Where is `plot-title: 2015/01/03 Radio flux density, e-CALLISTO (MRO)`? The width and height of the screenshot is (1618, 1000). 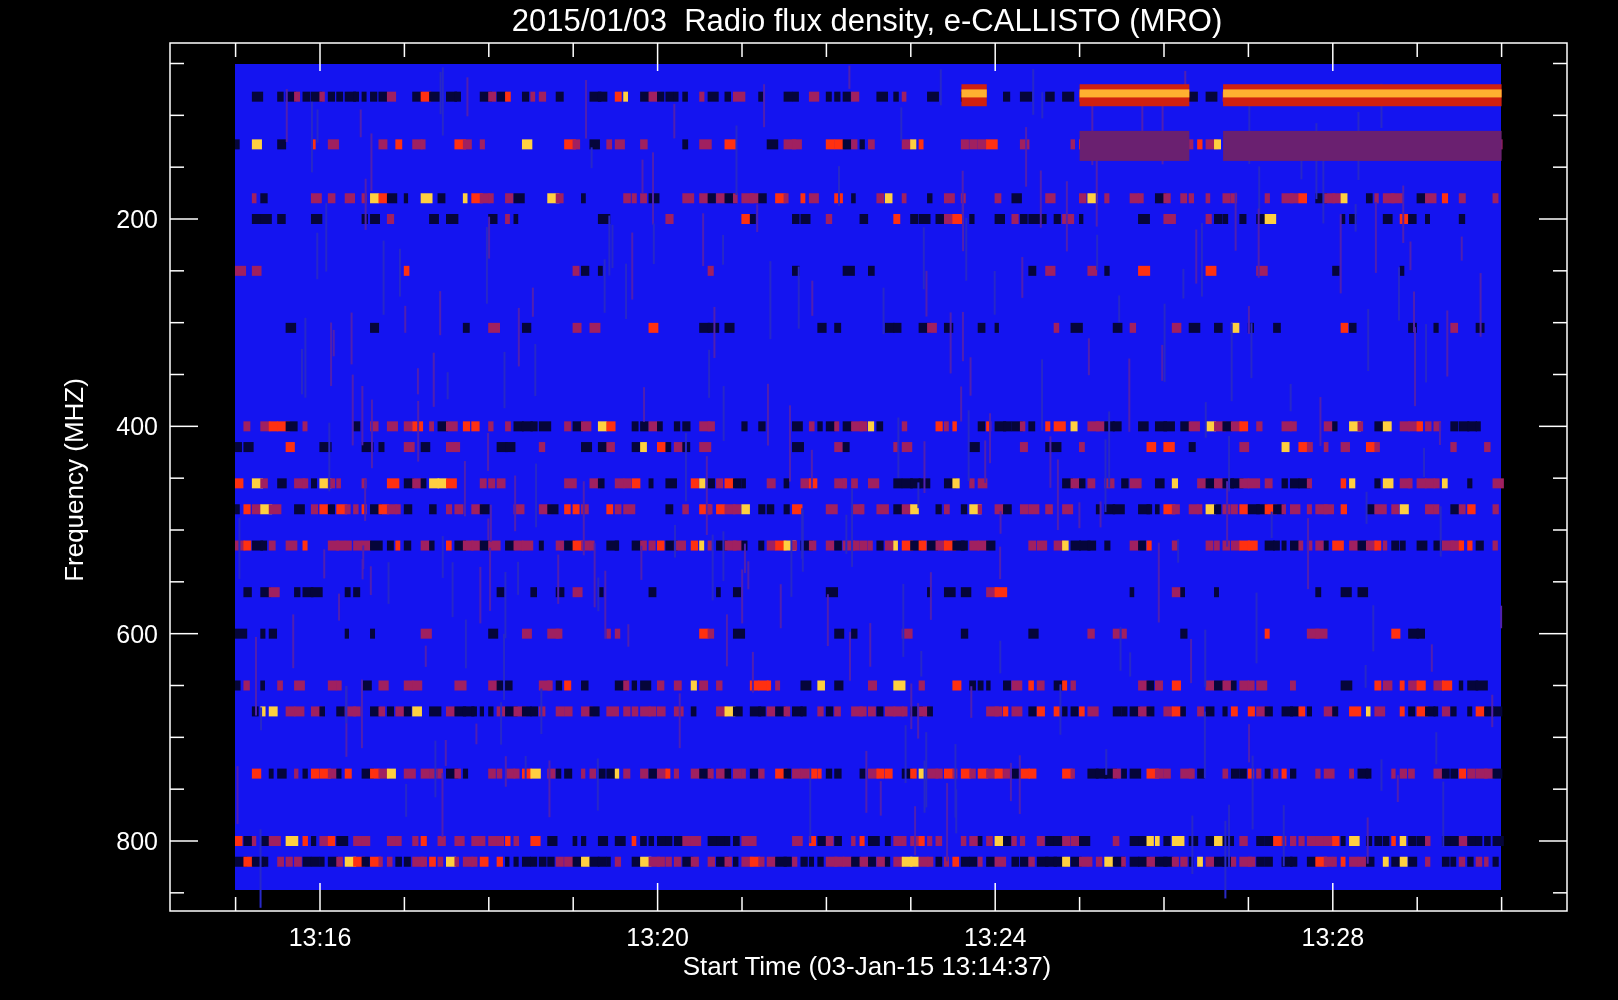
plot-title: 2015/01/03 Radio flux density, e-CALLISTO (MRO) is located at coordinates (867, 20).